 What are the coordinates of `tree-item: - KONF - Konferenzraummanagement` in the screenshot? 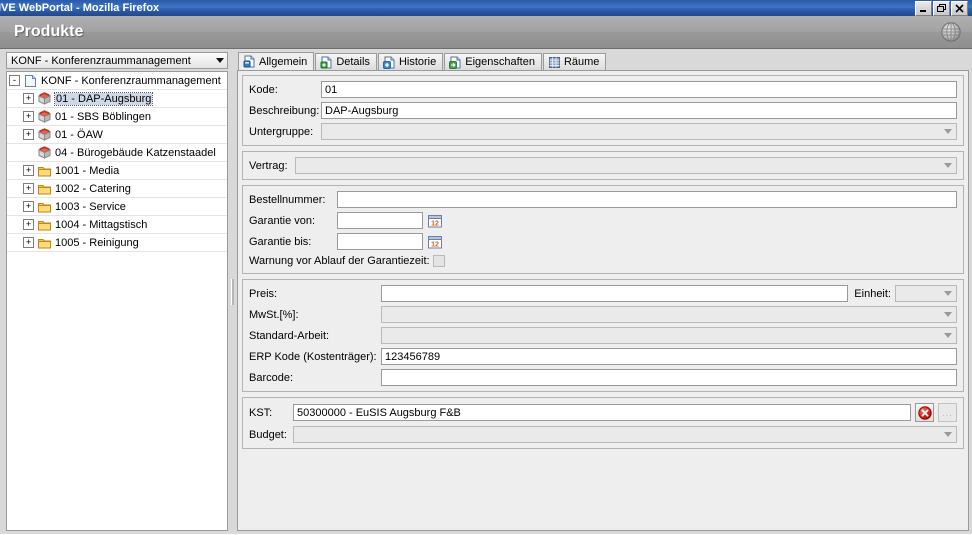 It's located at (117, 81).